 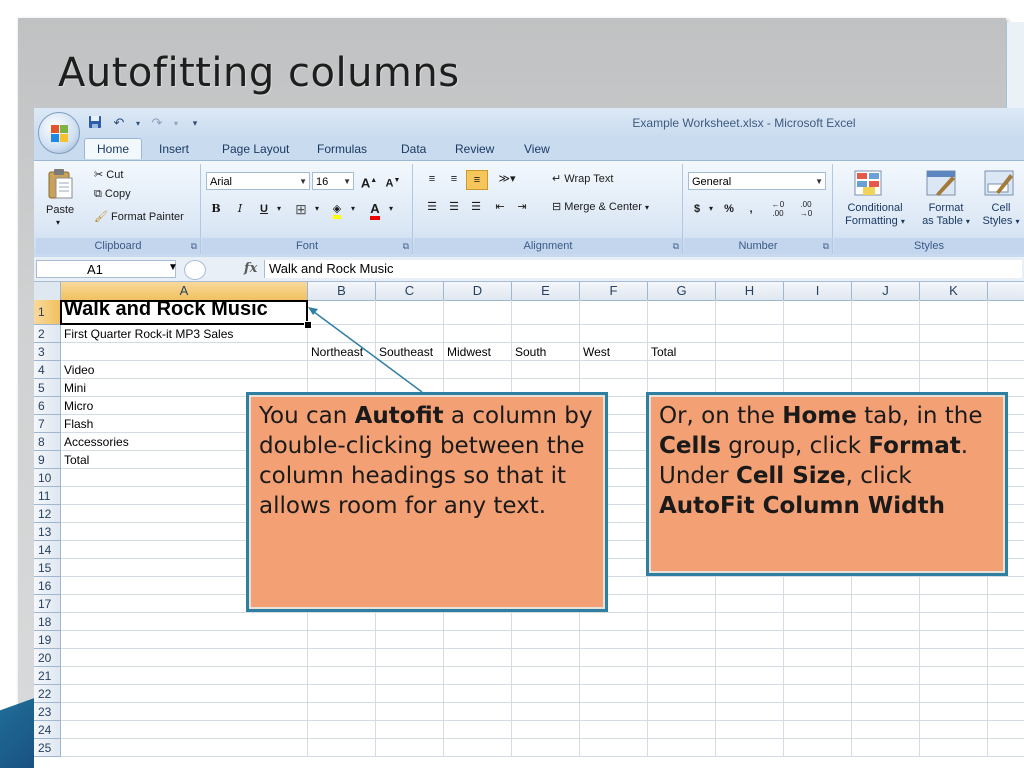 What do you see at coordinates (60, 210) in the screenshot?
I see `paste-button: Paste` at bounding box center [60, 210].